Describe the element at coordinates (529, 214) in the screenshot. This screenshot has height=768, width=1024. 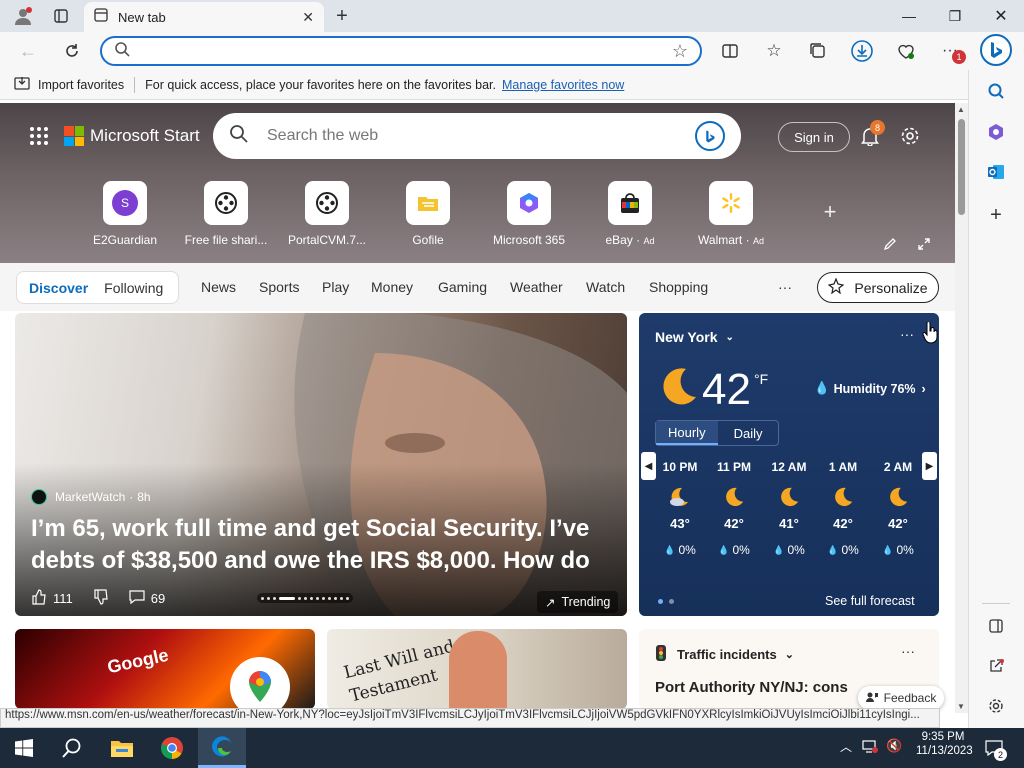
I see `quicklink-microsoft-365: Microsoft 365` at that location.